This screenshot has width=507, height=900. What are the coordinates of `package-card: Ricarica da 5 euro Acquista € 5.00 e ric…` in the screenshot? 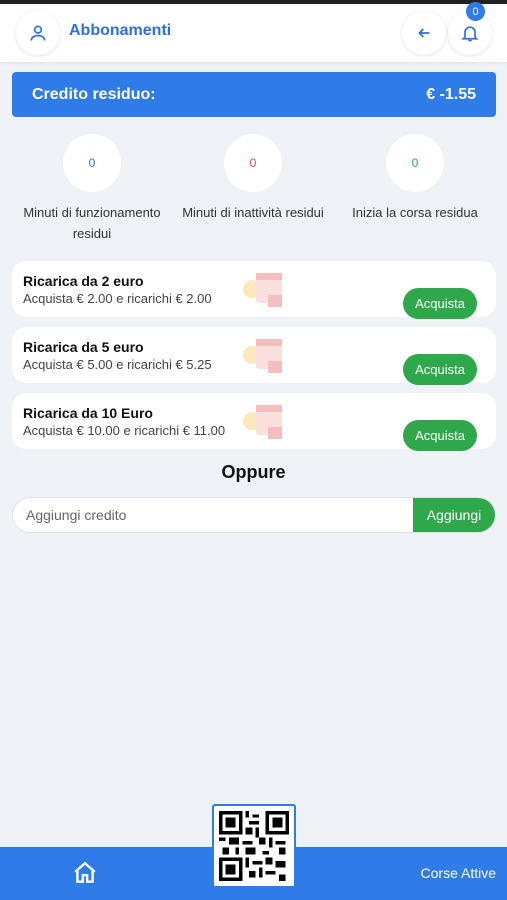 It's located at (254, 356).